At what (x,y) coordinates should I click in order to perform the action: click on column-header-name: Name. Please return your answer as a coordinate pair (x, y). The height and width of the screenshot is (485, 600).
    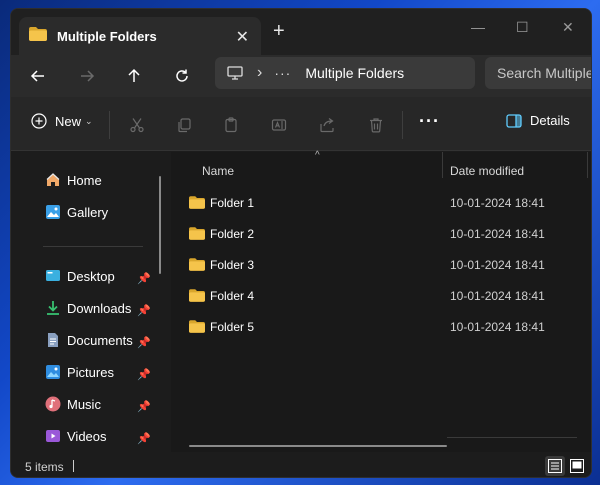
    Looking at the image, I should click on (218, 171).